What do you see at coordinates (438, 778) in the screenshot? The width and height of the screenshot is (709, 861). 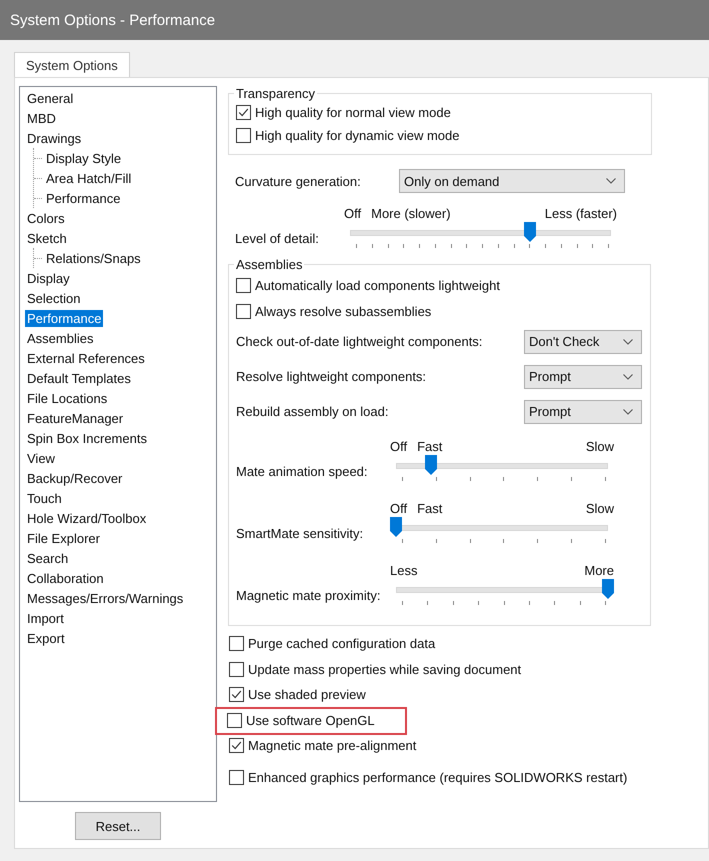 I see `checkbox-label: Enhanced graphics performance (requires SOLIDWORKS restart)` at bounding box center [438, 778].